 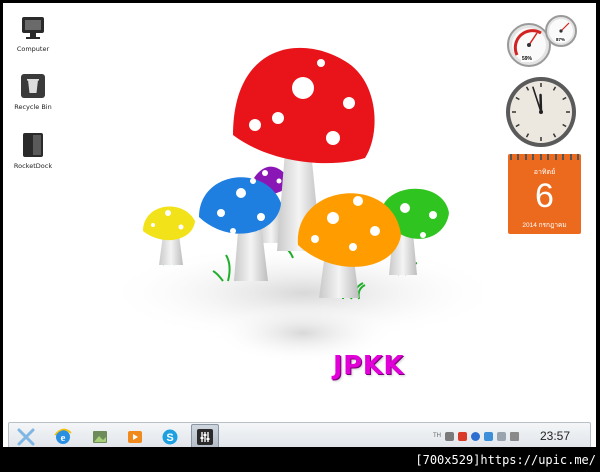 I want to click on skype-icon: S, so click(x=170, y=436).